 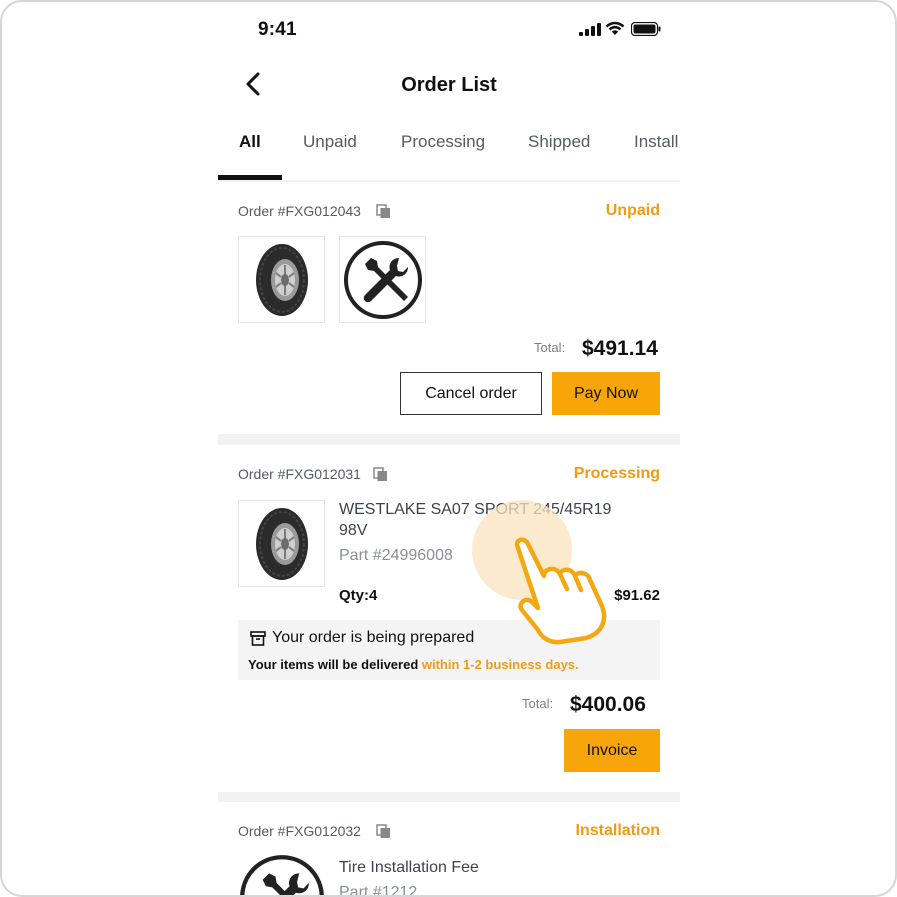 I want to click on product-name: Tire Installation Fee, so click(x=489, y=867).